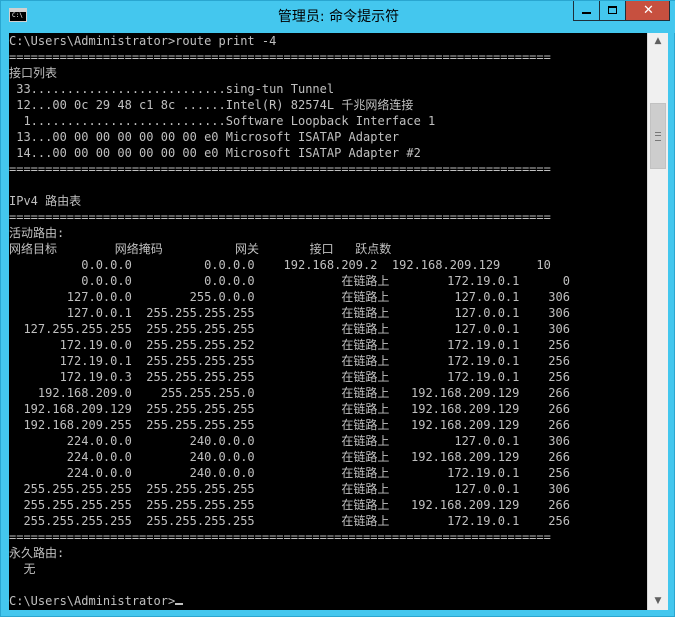 This screenshot has height=617, width=675. I want to click on maximize-icon, so click(612, 10).